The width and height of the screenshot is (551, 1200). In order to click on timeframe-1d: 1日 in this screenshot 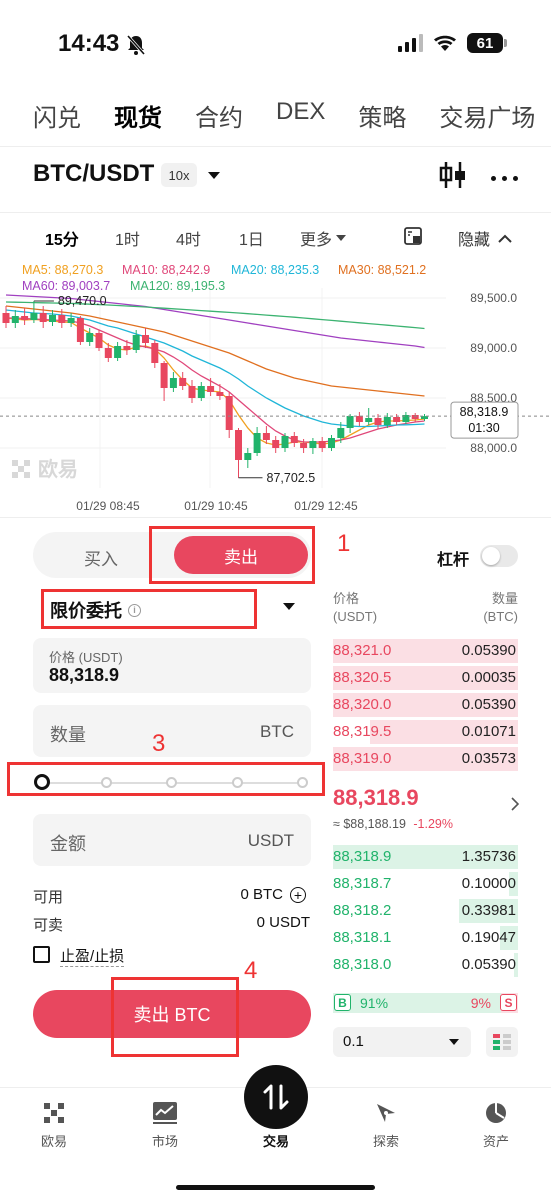, I will do `click(251, 238)`.